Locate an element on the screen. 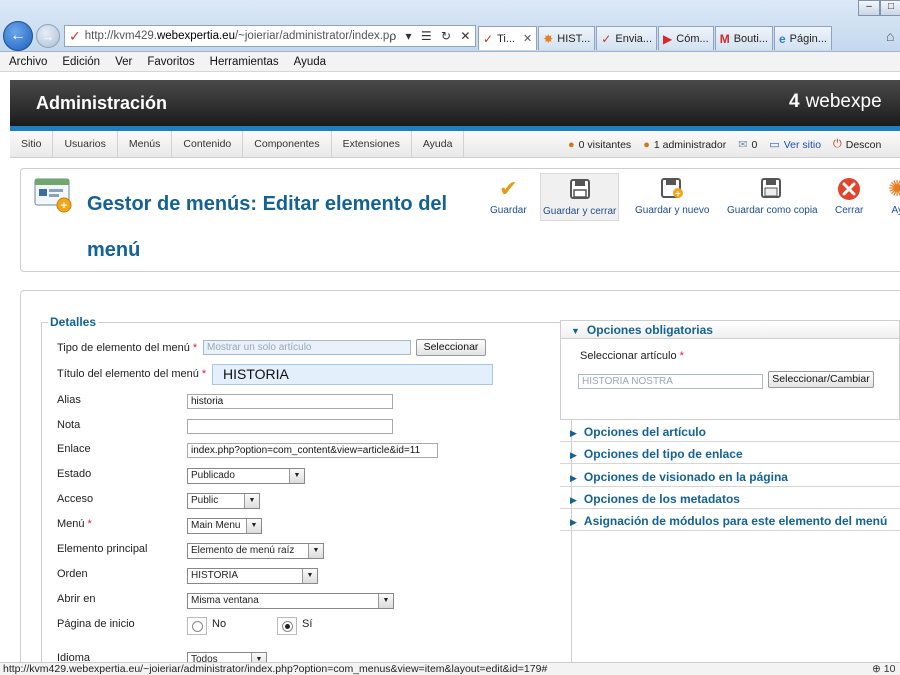 Image resolution: width=900 pixels, height=675 pixels. menu-herramientas: Herramientas is located at coordinates (244, 62).